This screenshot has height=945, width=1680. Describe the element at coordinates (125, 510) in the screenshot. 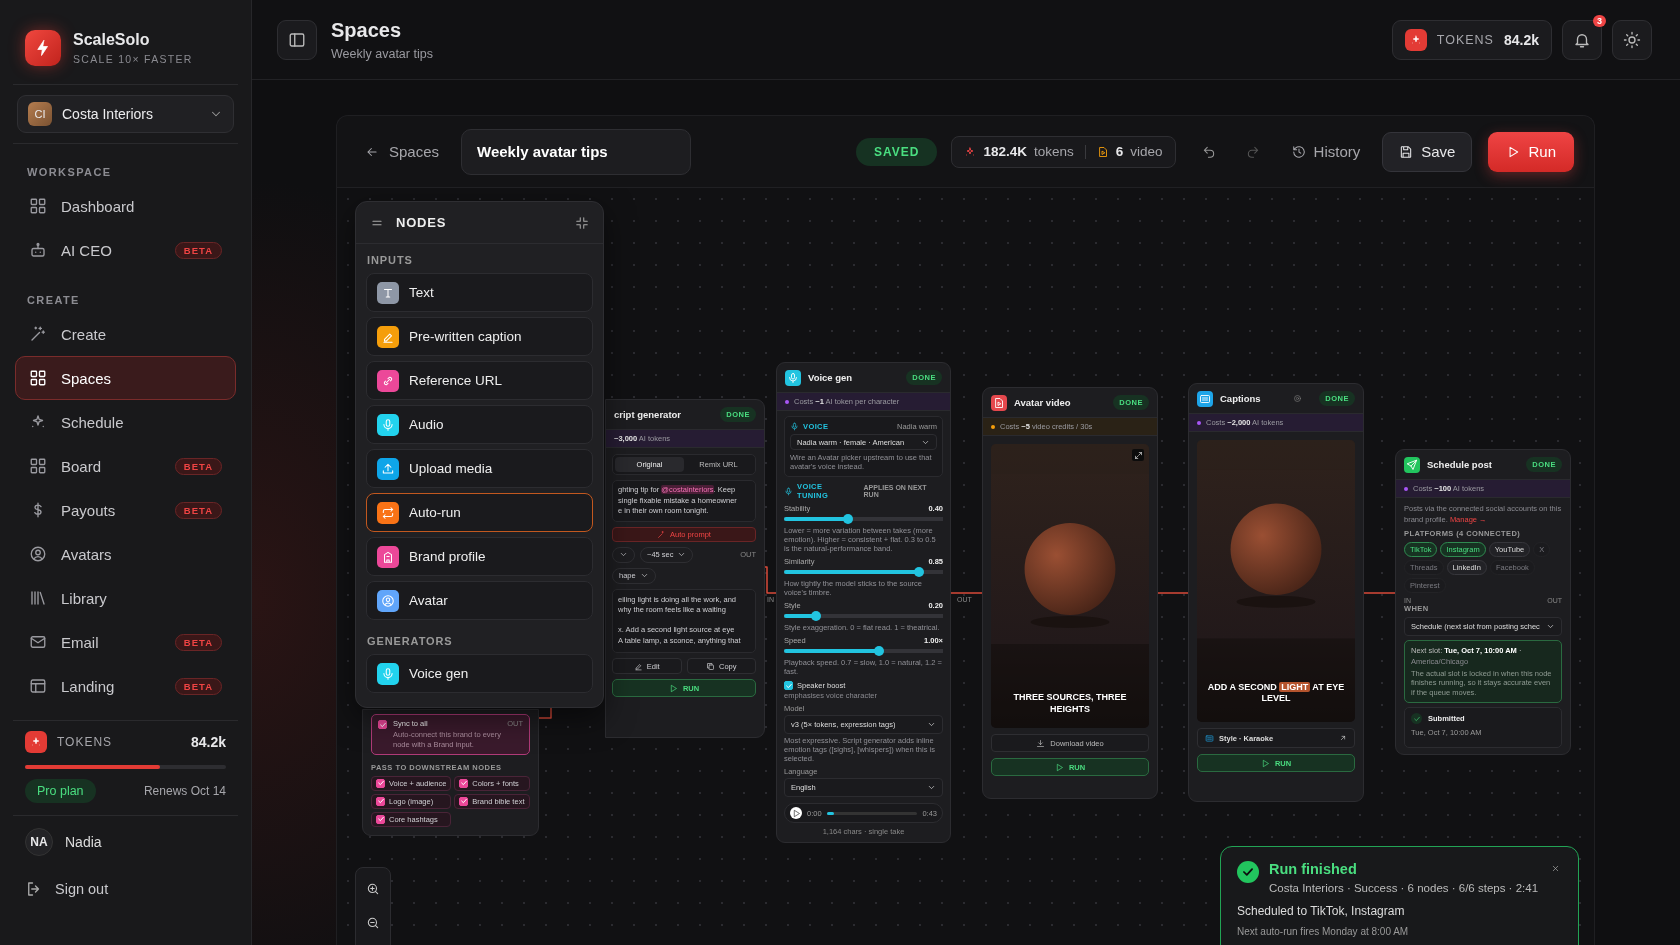

I see `nav-item: Payouts BETA` at that location.